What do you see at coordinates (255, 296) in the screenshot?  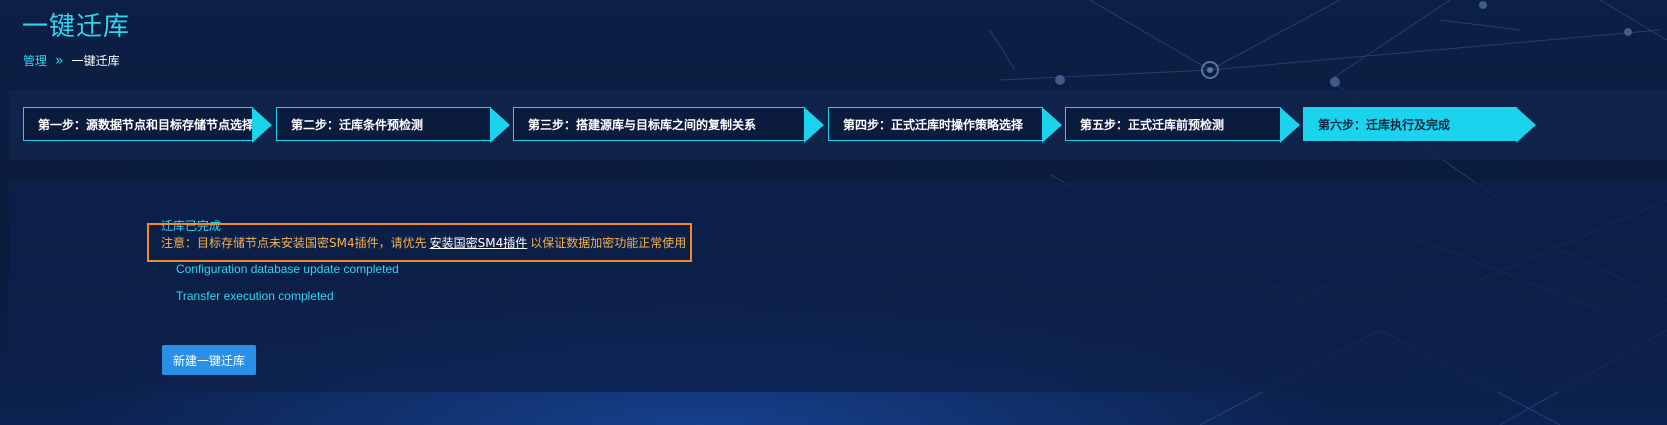 I see `log-line: Transfer execution completed` at bounding box center [255, 296].